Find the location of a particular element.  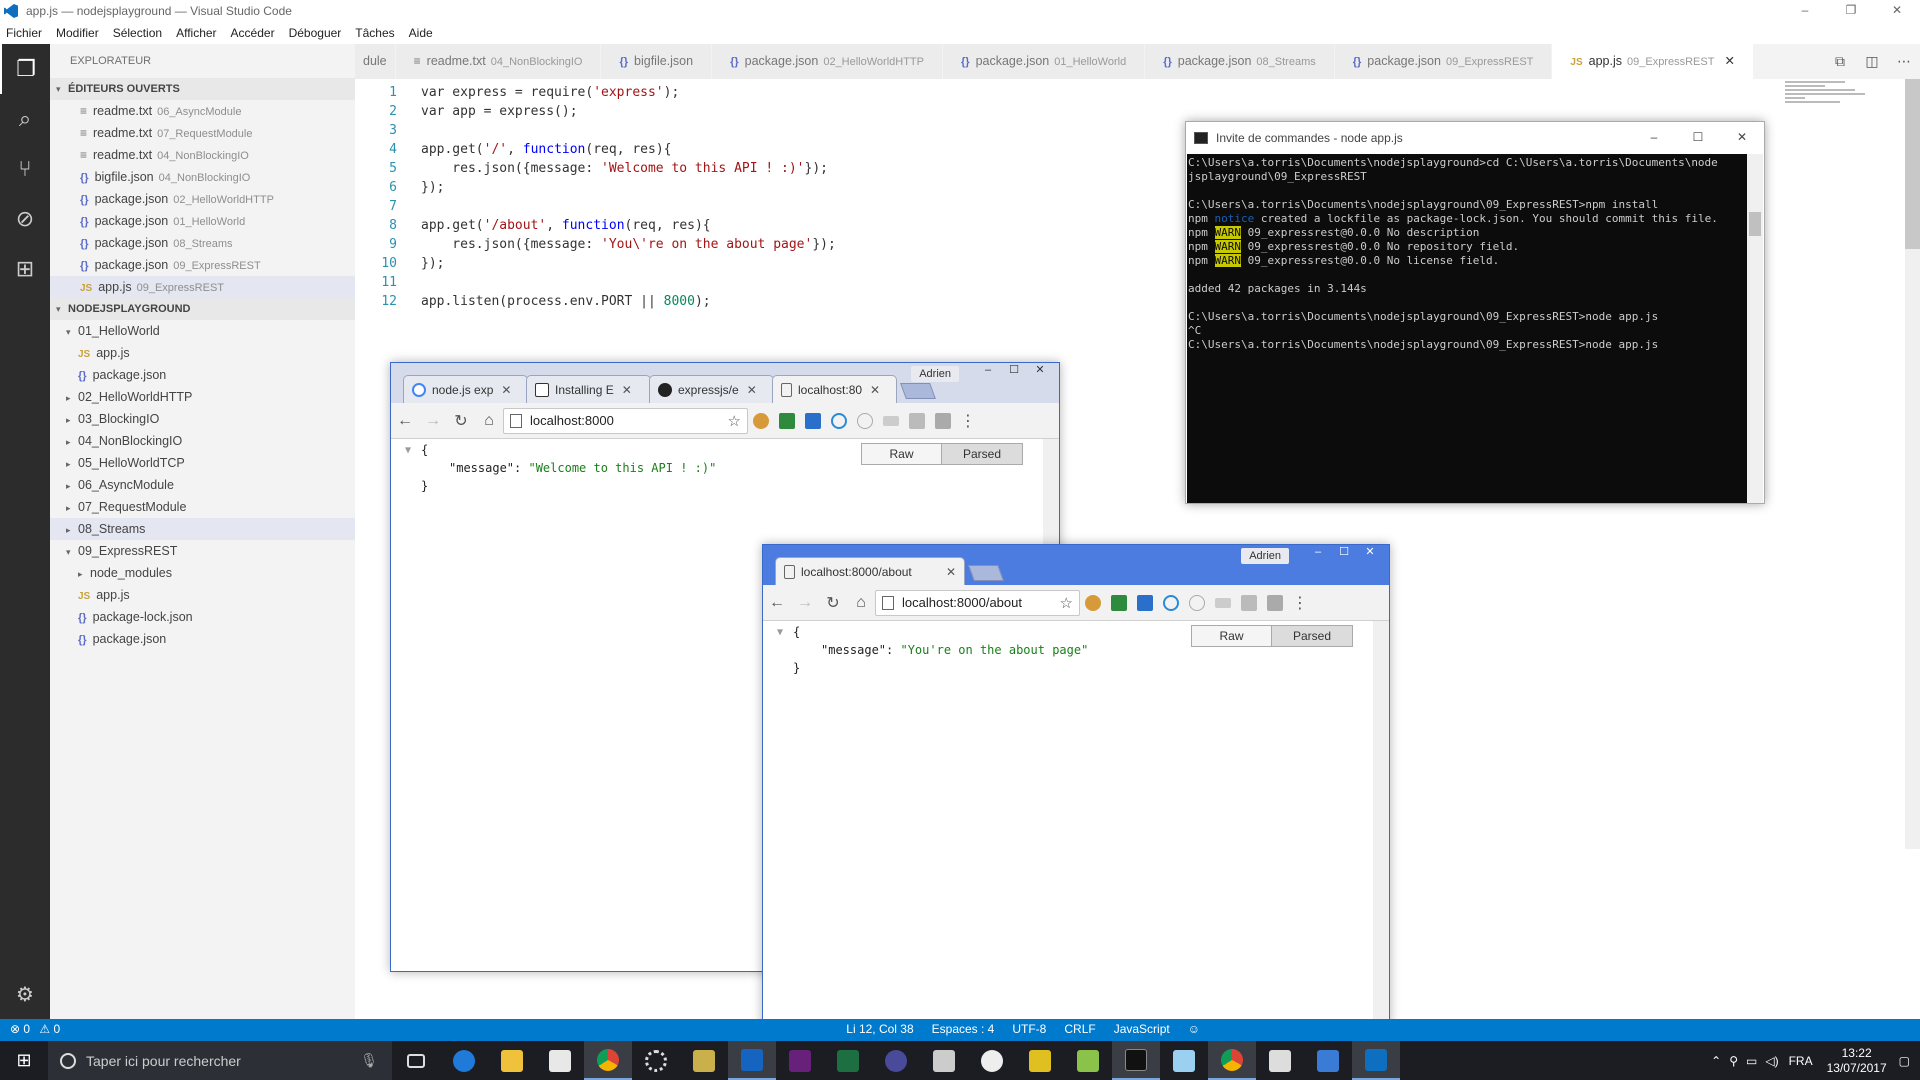

source-control-icon: ⑂ is located at coordinates (25, 169).